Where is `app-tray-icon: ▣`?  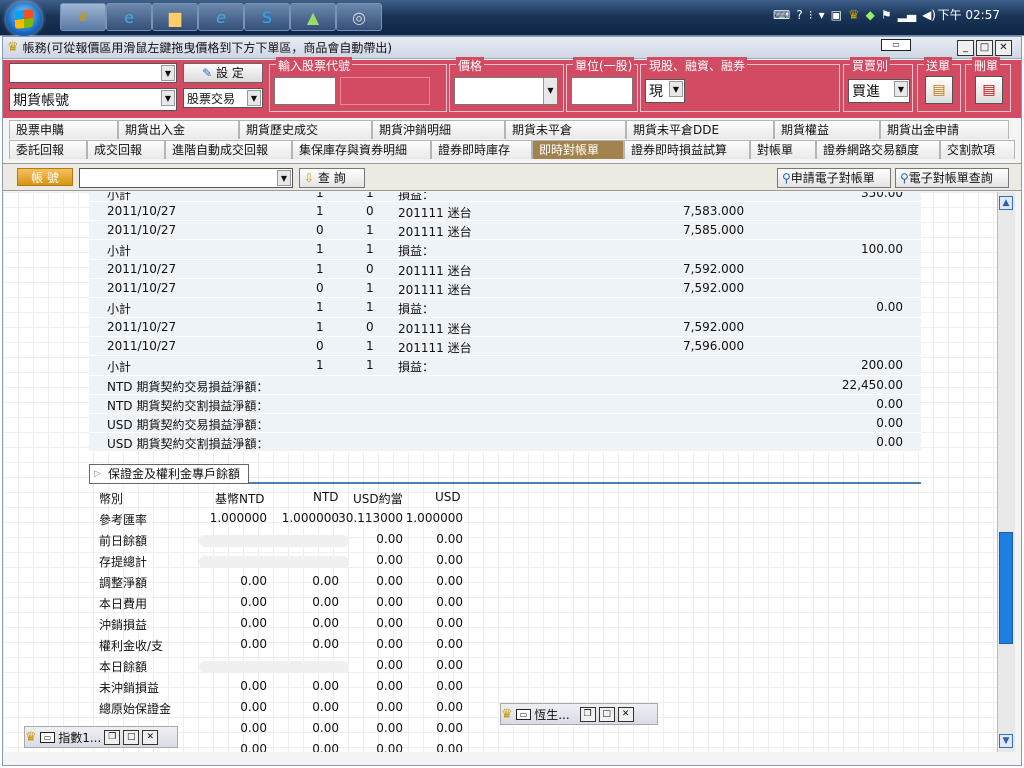 app-tray-icon: ▣ is located at coordinates (836, 15).